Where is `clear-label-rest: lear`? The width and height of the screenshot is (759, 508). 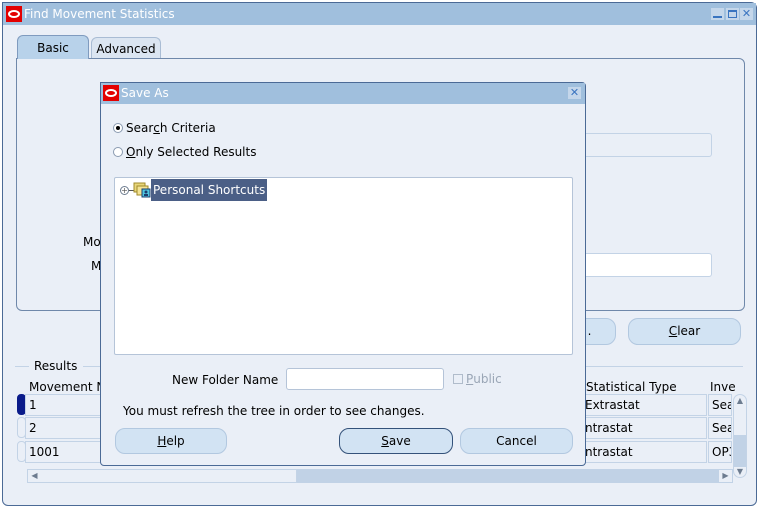 clear-label-rest: lear is located at coordinates (689, 331).